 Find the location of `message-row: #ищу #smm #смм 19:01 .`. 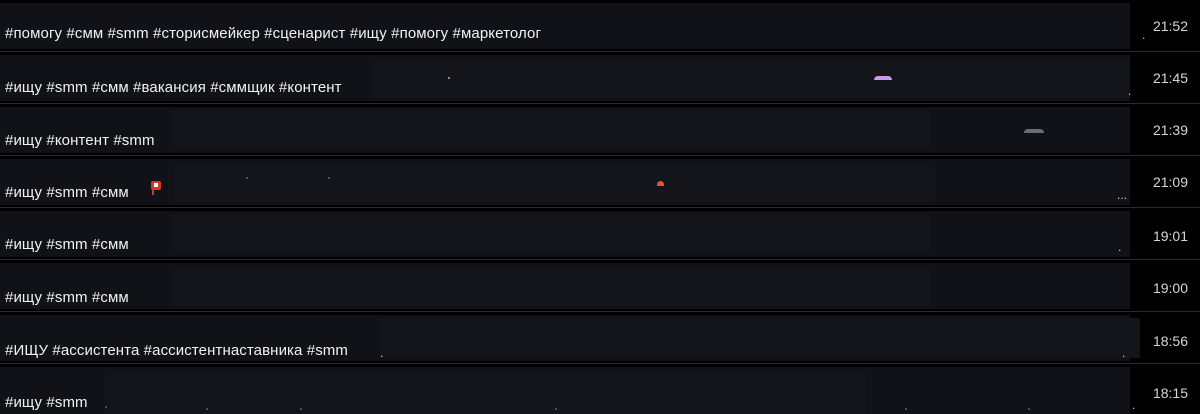

message-row: #ищу #smm #смм 19:01 . is located at coordinates (600, 234).